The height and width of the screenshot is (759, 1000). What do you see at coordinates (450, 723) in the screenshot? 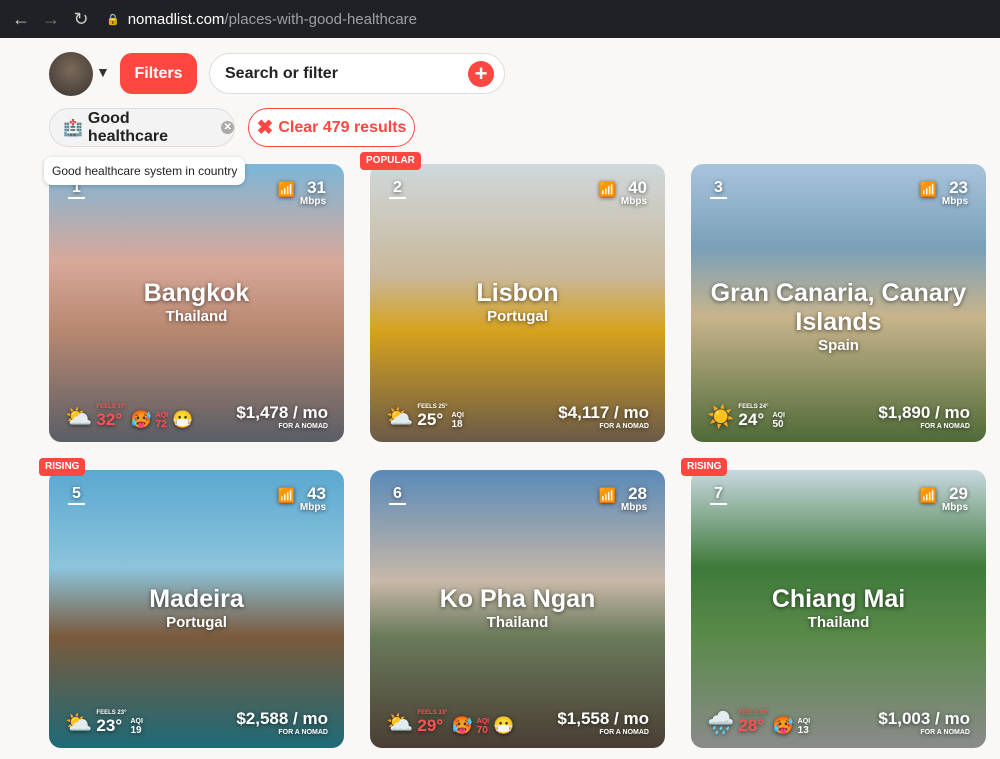
I see `weather: ⛅ FEELS 33° 29° 🥵 AQI 70 😷` at bounding box center [450, 723].